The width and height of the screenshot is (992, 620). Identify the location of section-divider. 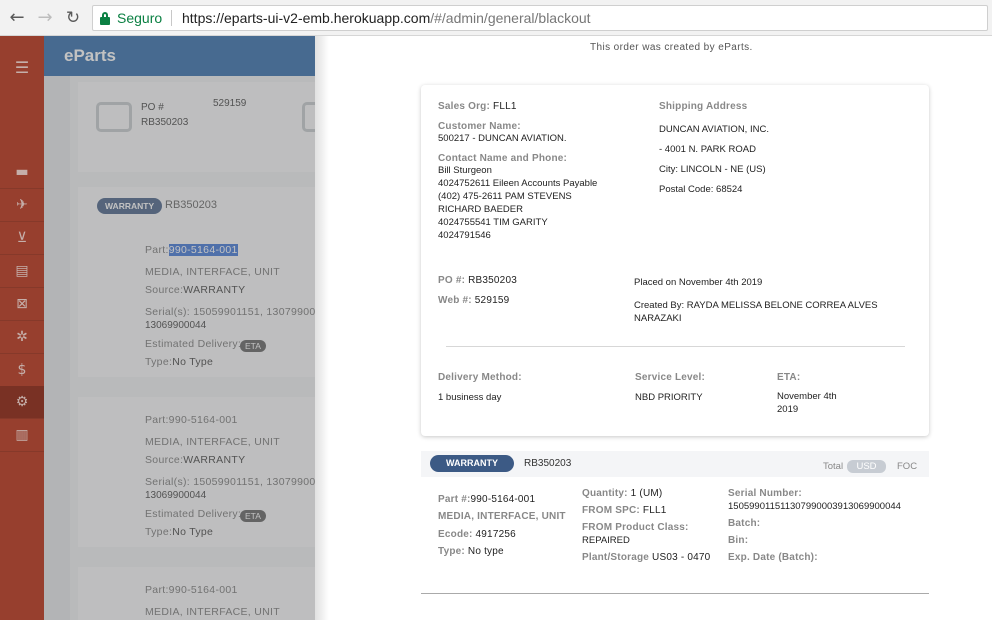
(675, 593).